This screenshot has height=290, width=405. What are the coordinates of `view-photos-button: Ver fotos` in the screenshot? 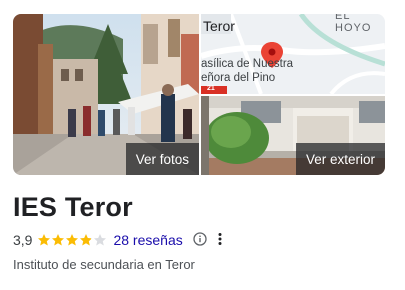 It's located at (162, 159).